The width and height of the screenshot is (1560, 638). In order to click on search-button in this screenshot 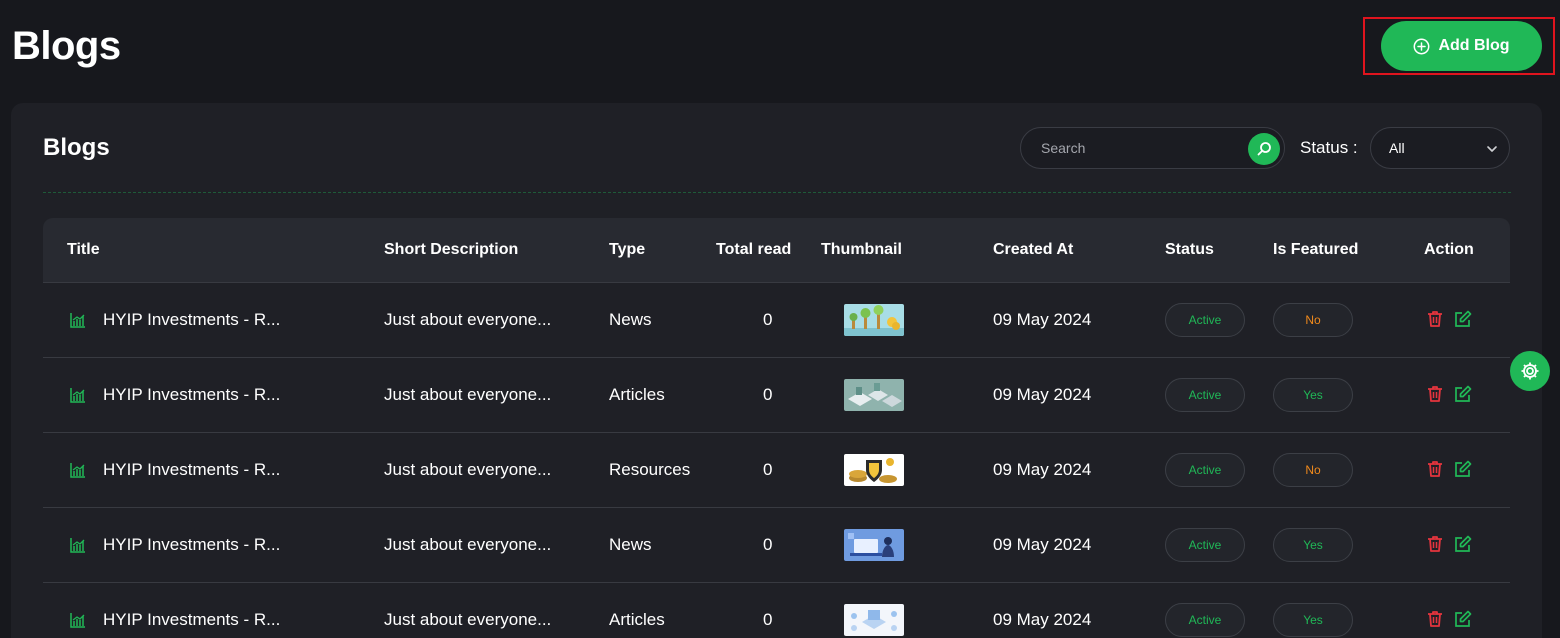, I will do `click(1264, 149)`.